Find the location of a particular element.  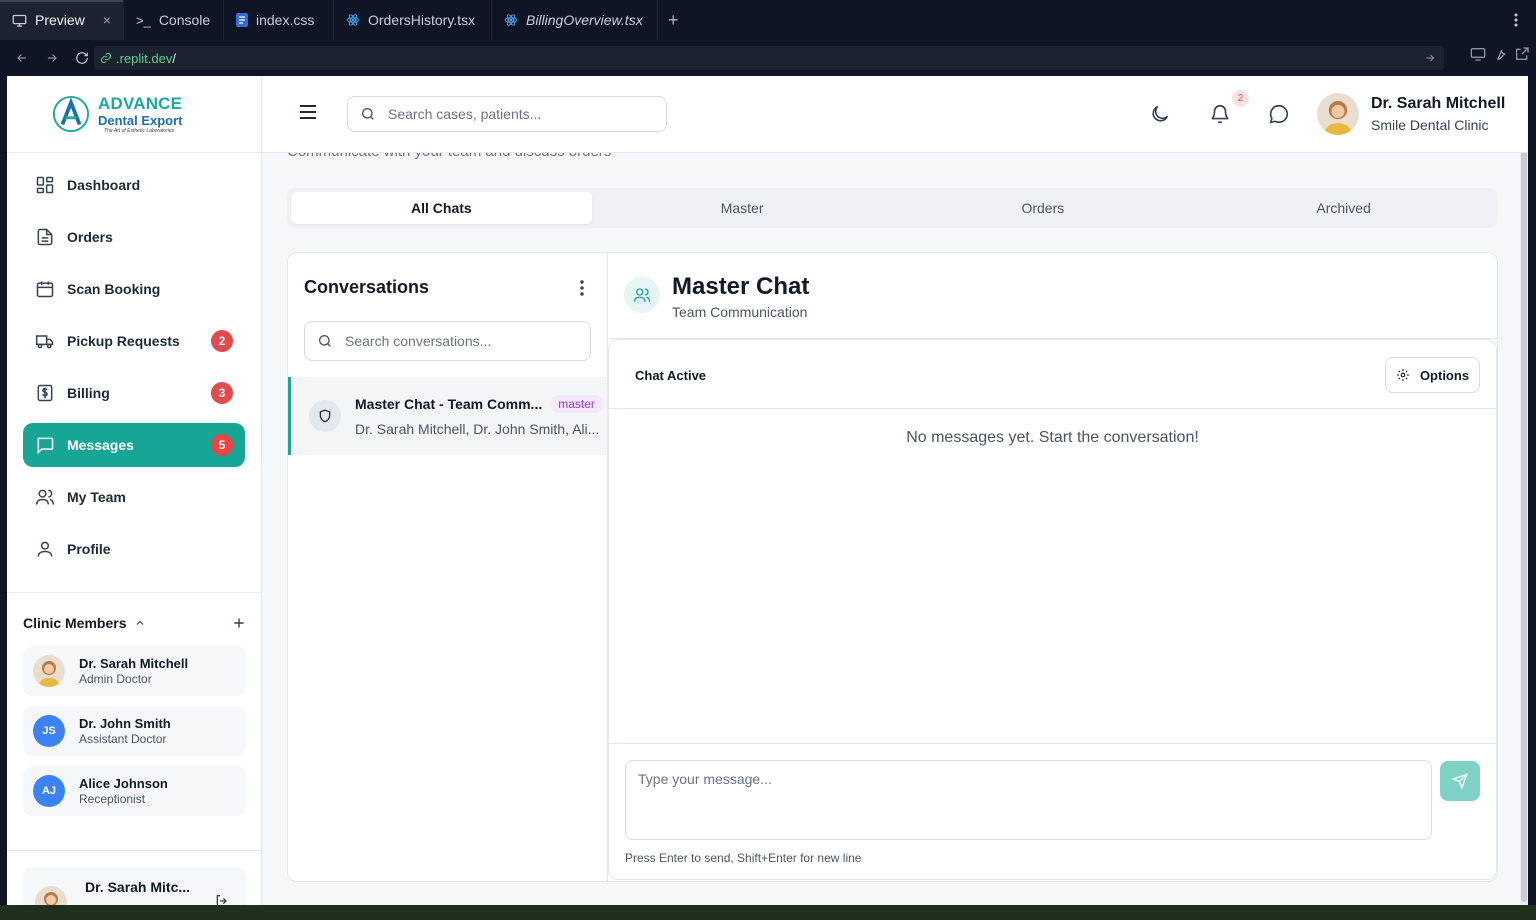

chevron-up-icon is located at coordinates (140, 623).